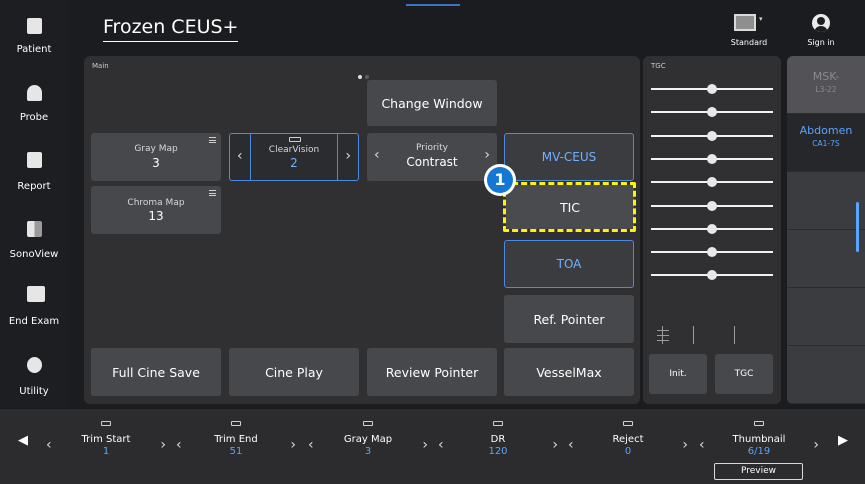 This screenshot has width=865, height=484. What do you see at coordinates (749, 32) in the screenshot?
I see `standard-button: ▾ Standard` at bounding box center [749, 32].